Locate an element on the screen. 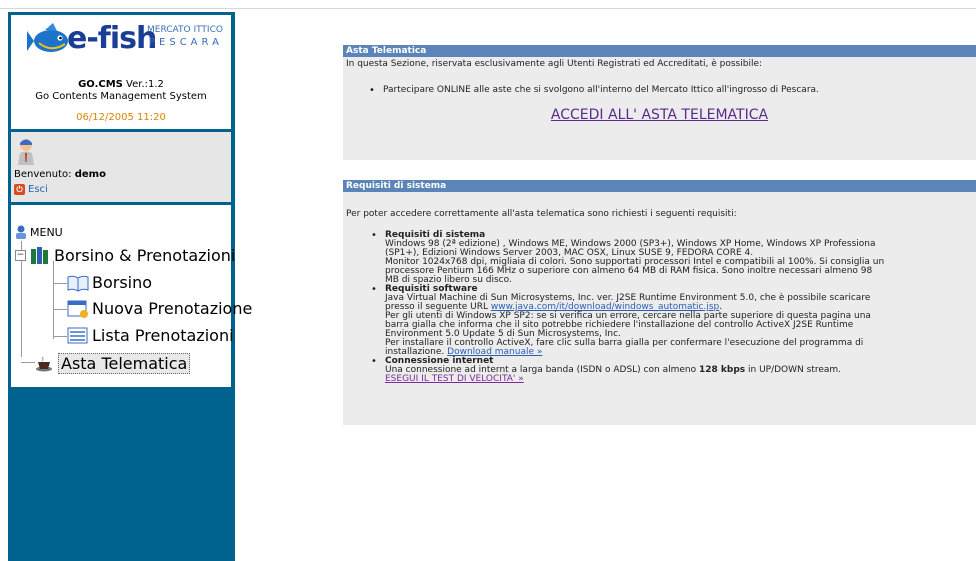  menu-group-label: Borsino & Prenotazioni is located at coordinates (145, 255).